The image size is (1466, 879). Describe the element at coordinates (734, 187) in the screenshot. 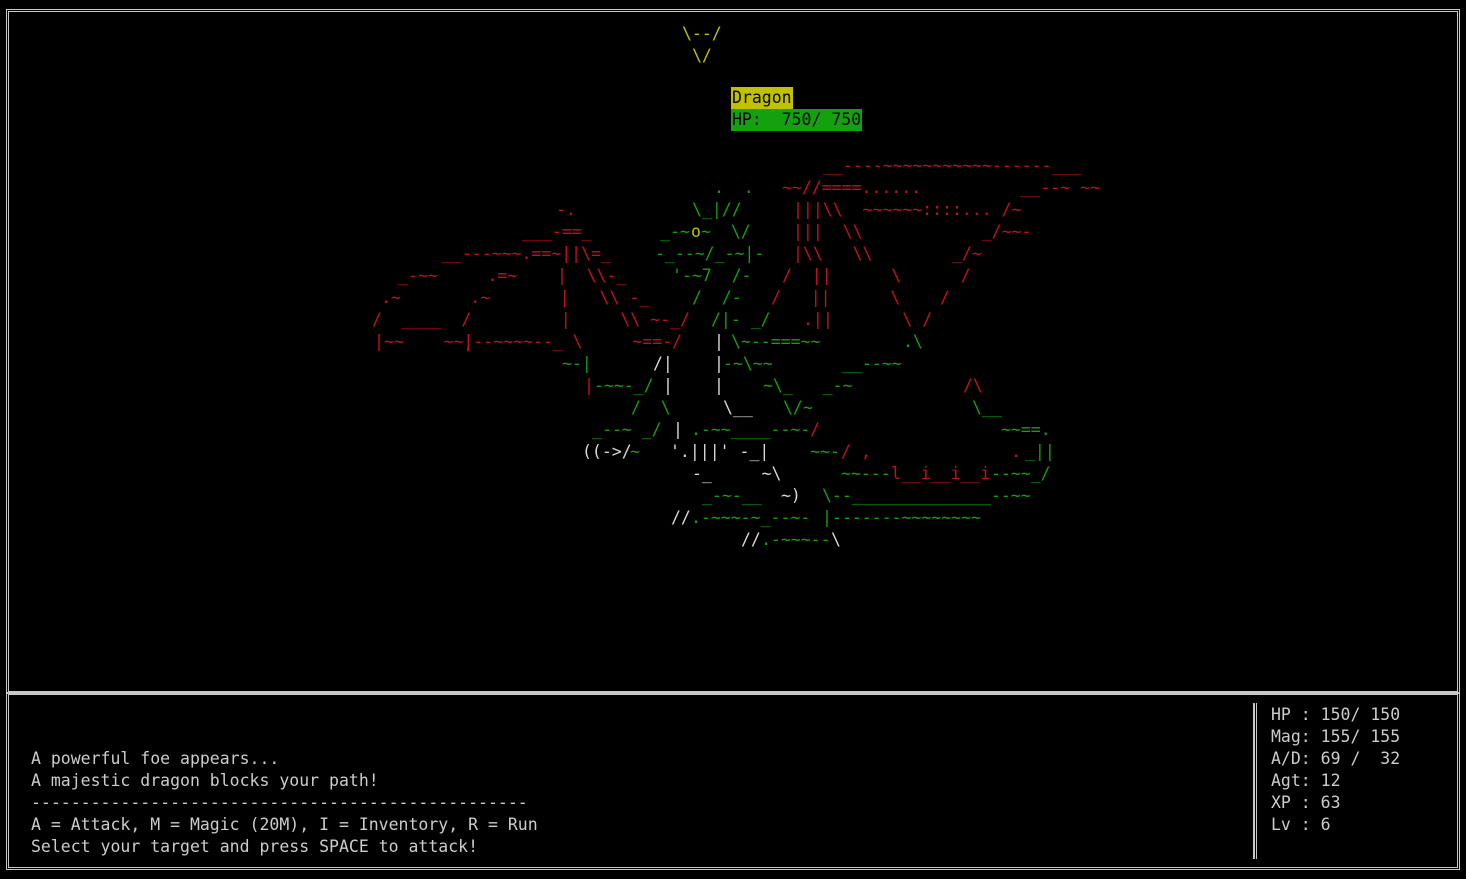

I see `dragon-art-segment: . .` at that location.